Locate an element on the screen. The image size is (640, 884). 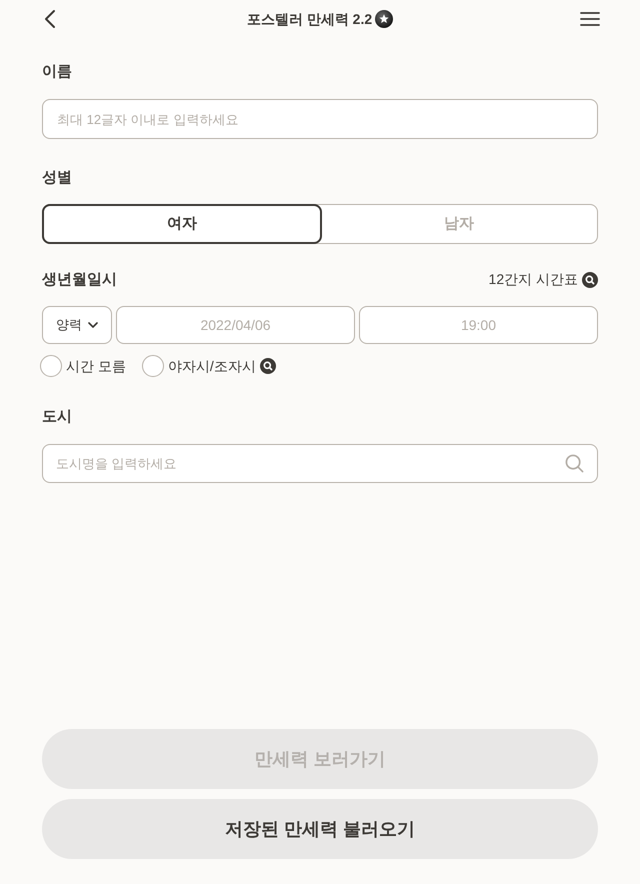
action-button: 저장된 만세력 불러오기 is located at coordinates (320, 829).